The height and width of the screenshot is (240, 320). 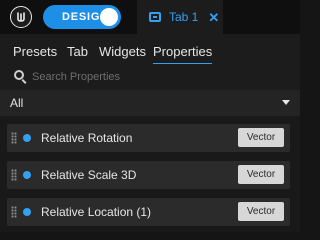 What do you see at coordinates (77, 51) in the screenshot?
I see `tab-tab: Tab` at bounding box center [77, 51].